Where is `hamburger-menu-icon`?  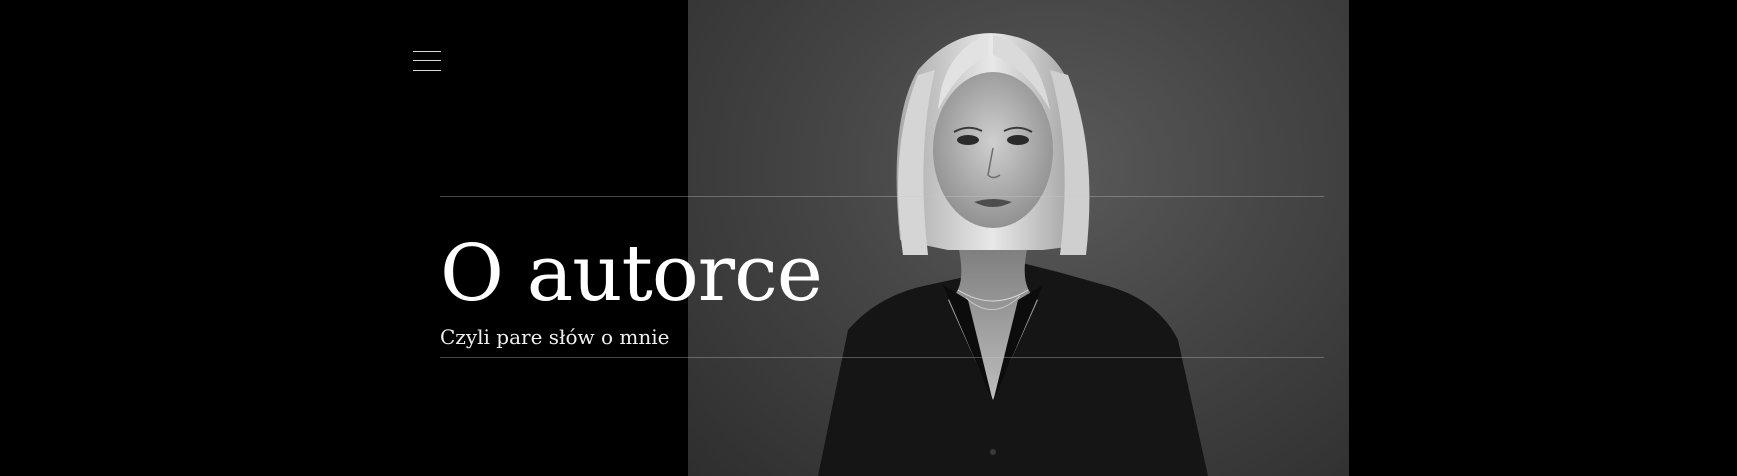
hamburger-menu-icon is located at coordinates (427, 62).